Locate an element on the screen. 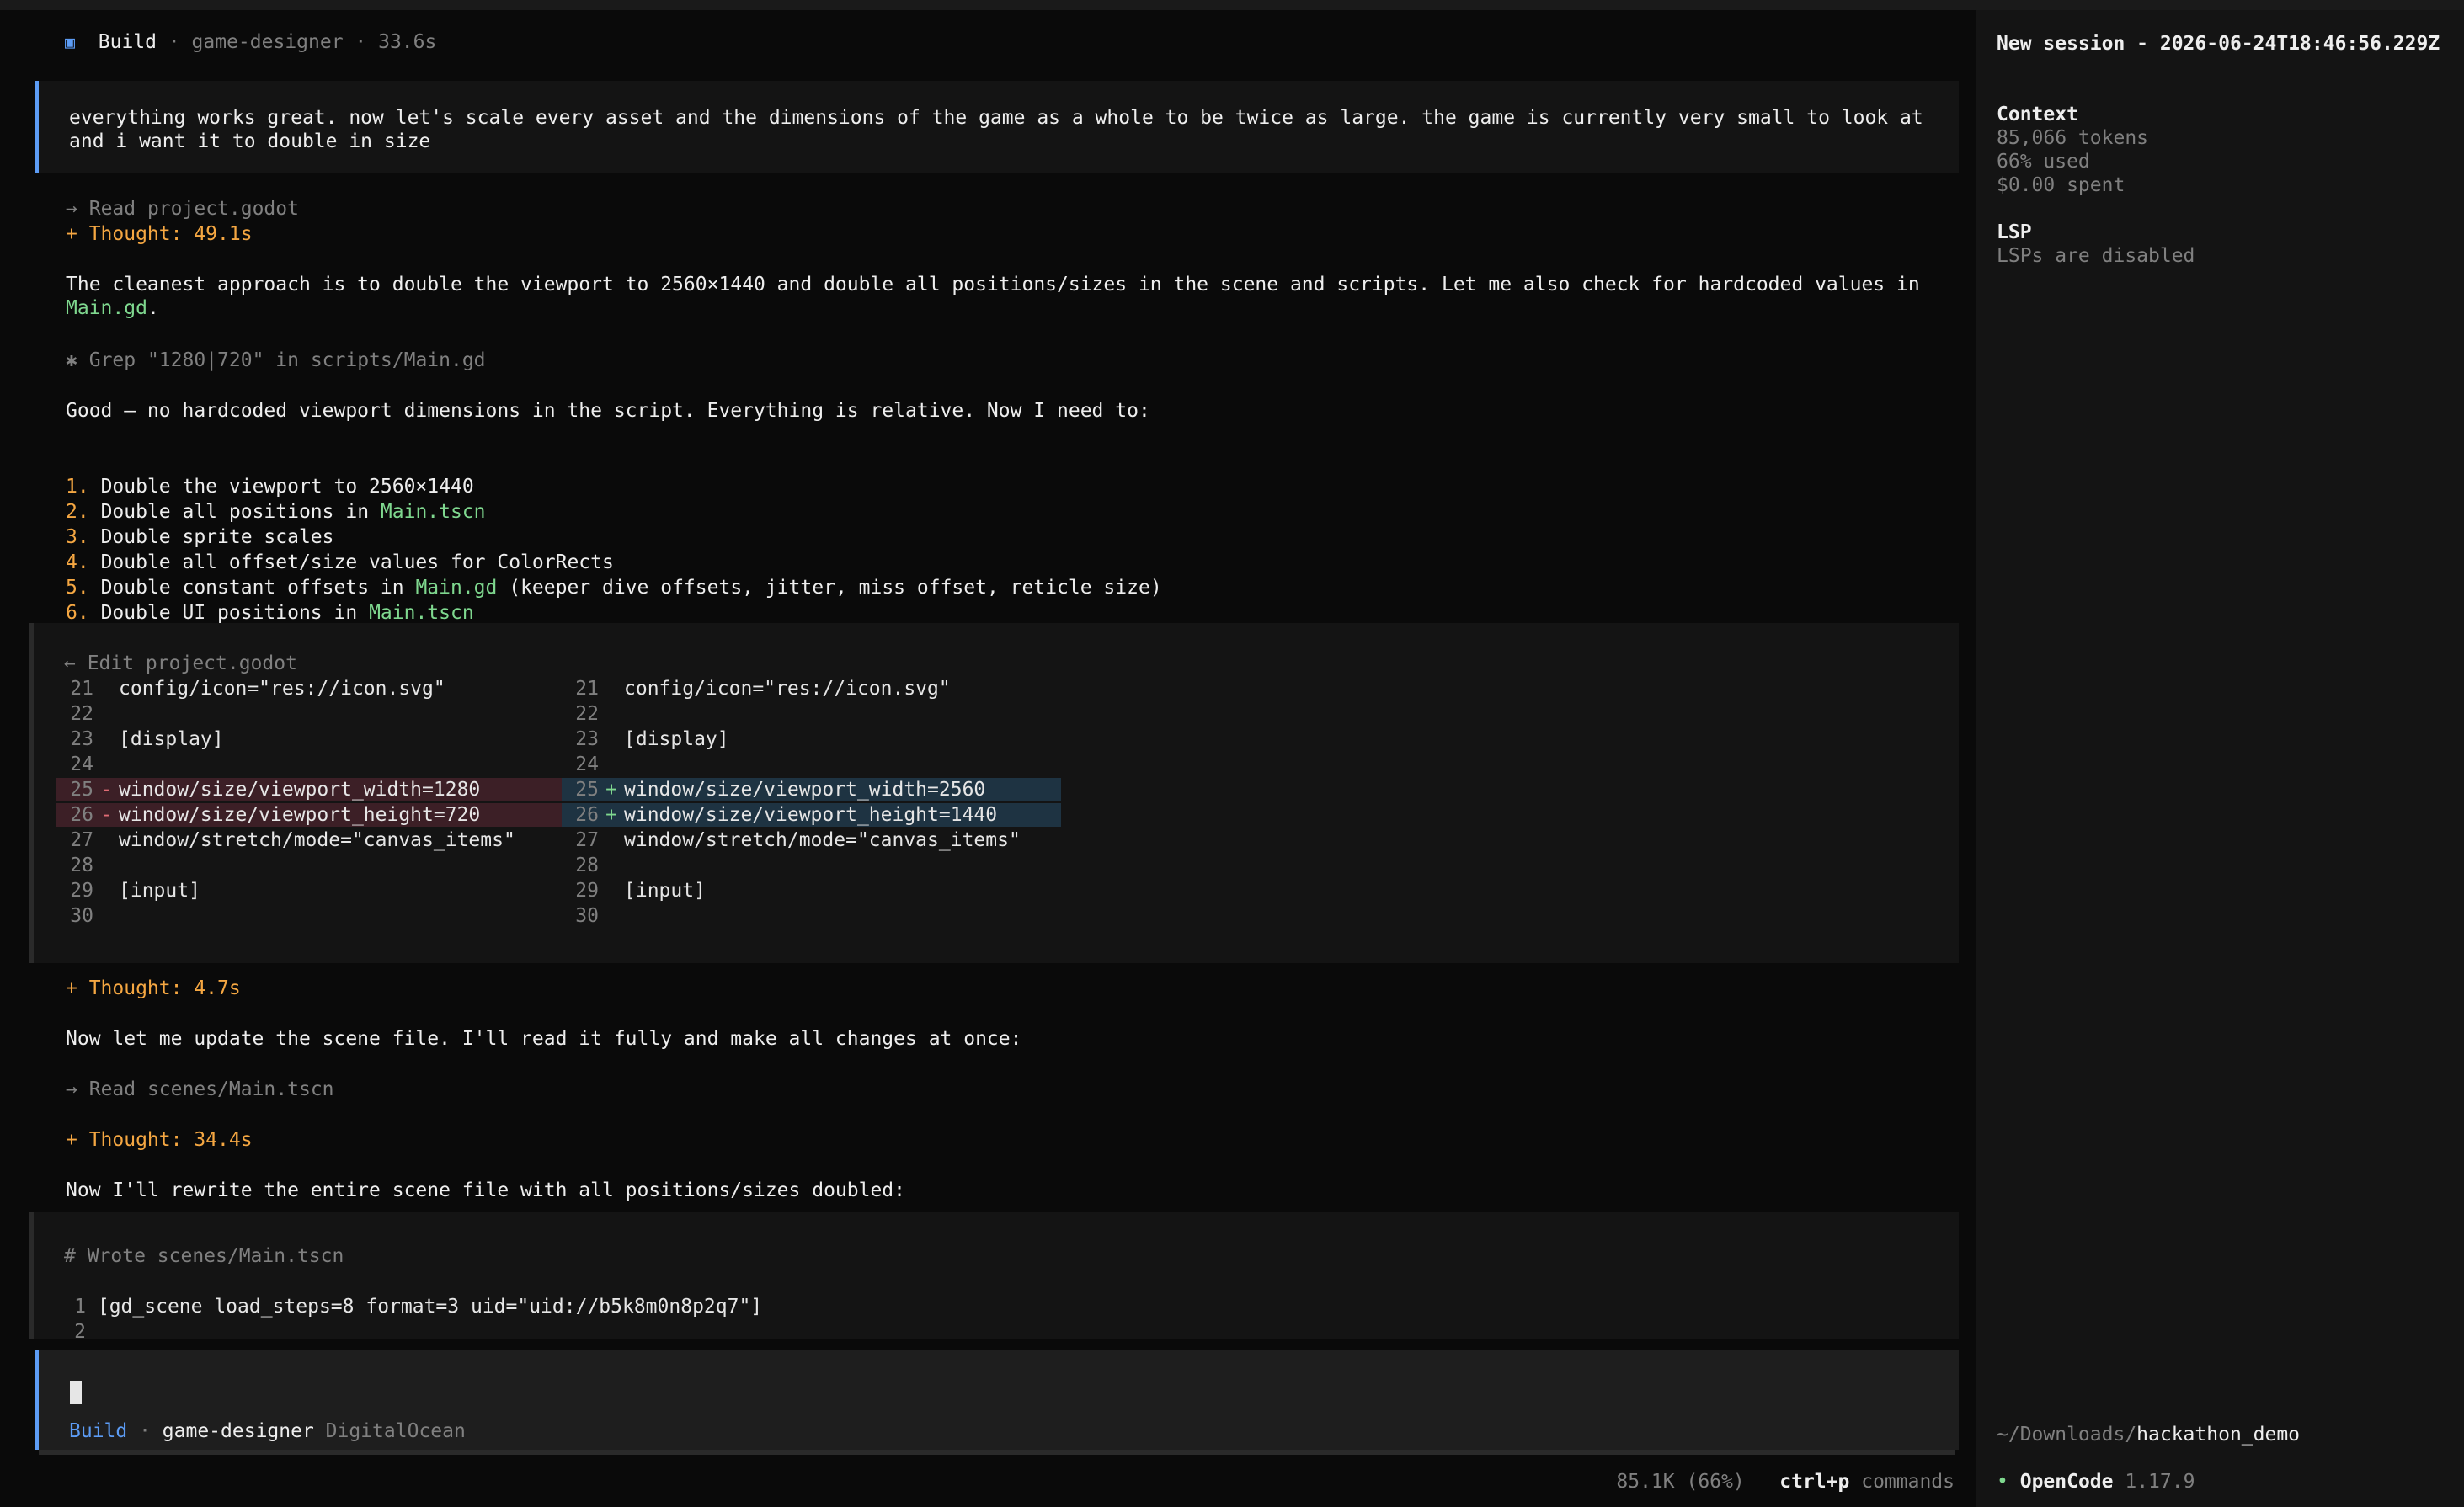 Image resolution: width=2464 pixels, height=1507 pixels. lsp-status: LSPs are disabled is located at coordinates (2096, 256).